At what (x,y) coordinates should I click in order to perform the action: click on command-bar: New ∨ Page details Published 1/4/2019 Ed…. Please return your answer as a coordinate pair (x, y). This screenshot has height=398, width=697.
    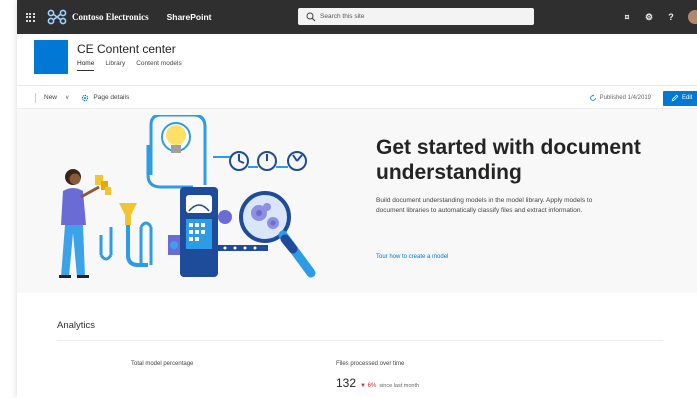
    Looking at the image, I should click on (357, 98).